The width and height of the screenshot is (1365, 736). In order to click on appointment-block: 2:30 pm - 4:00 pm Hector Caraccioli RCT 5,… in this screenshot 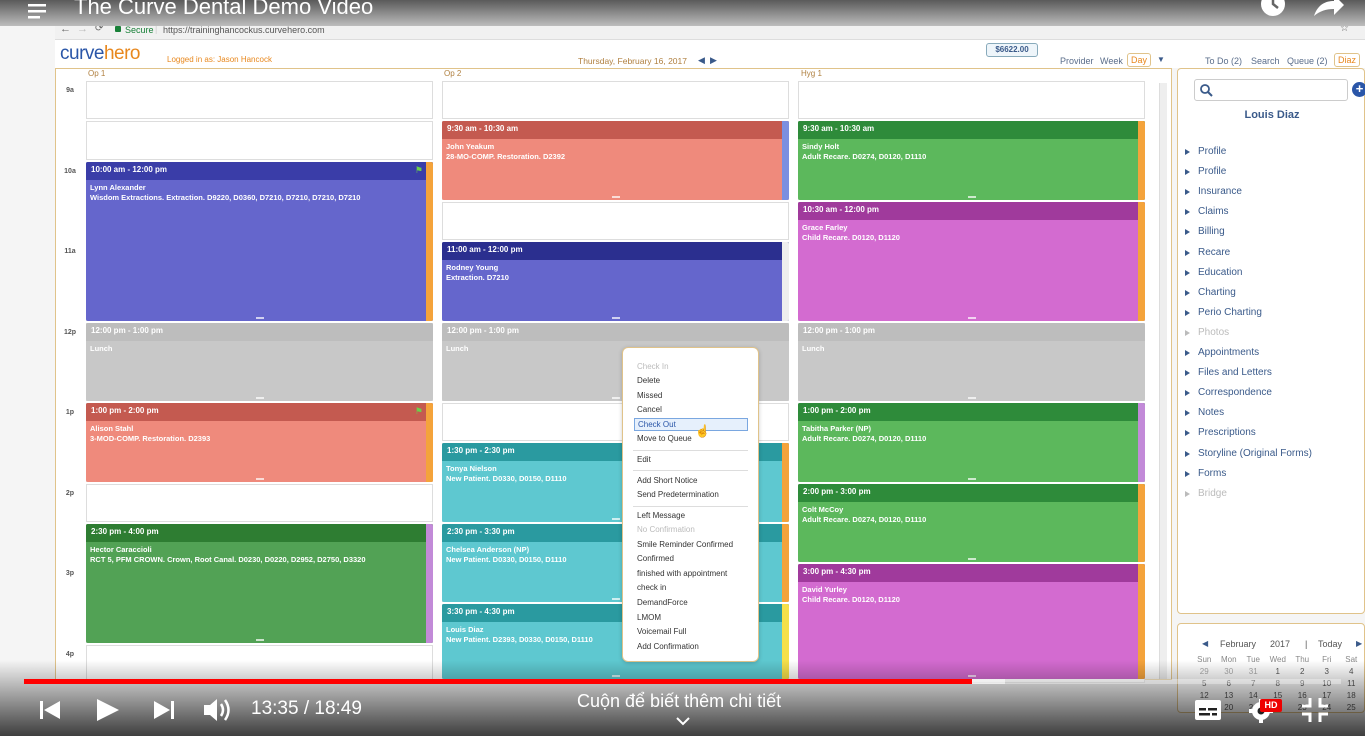, I will do `click(259, 583)`.